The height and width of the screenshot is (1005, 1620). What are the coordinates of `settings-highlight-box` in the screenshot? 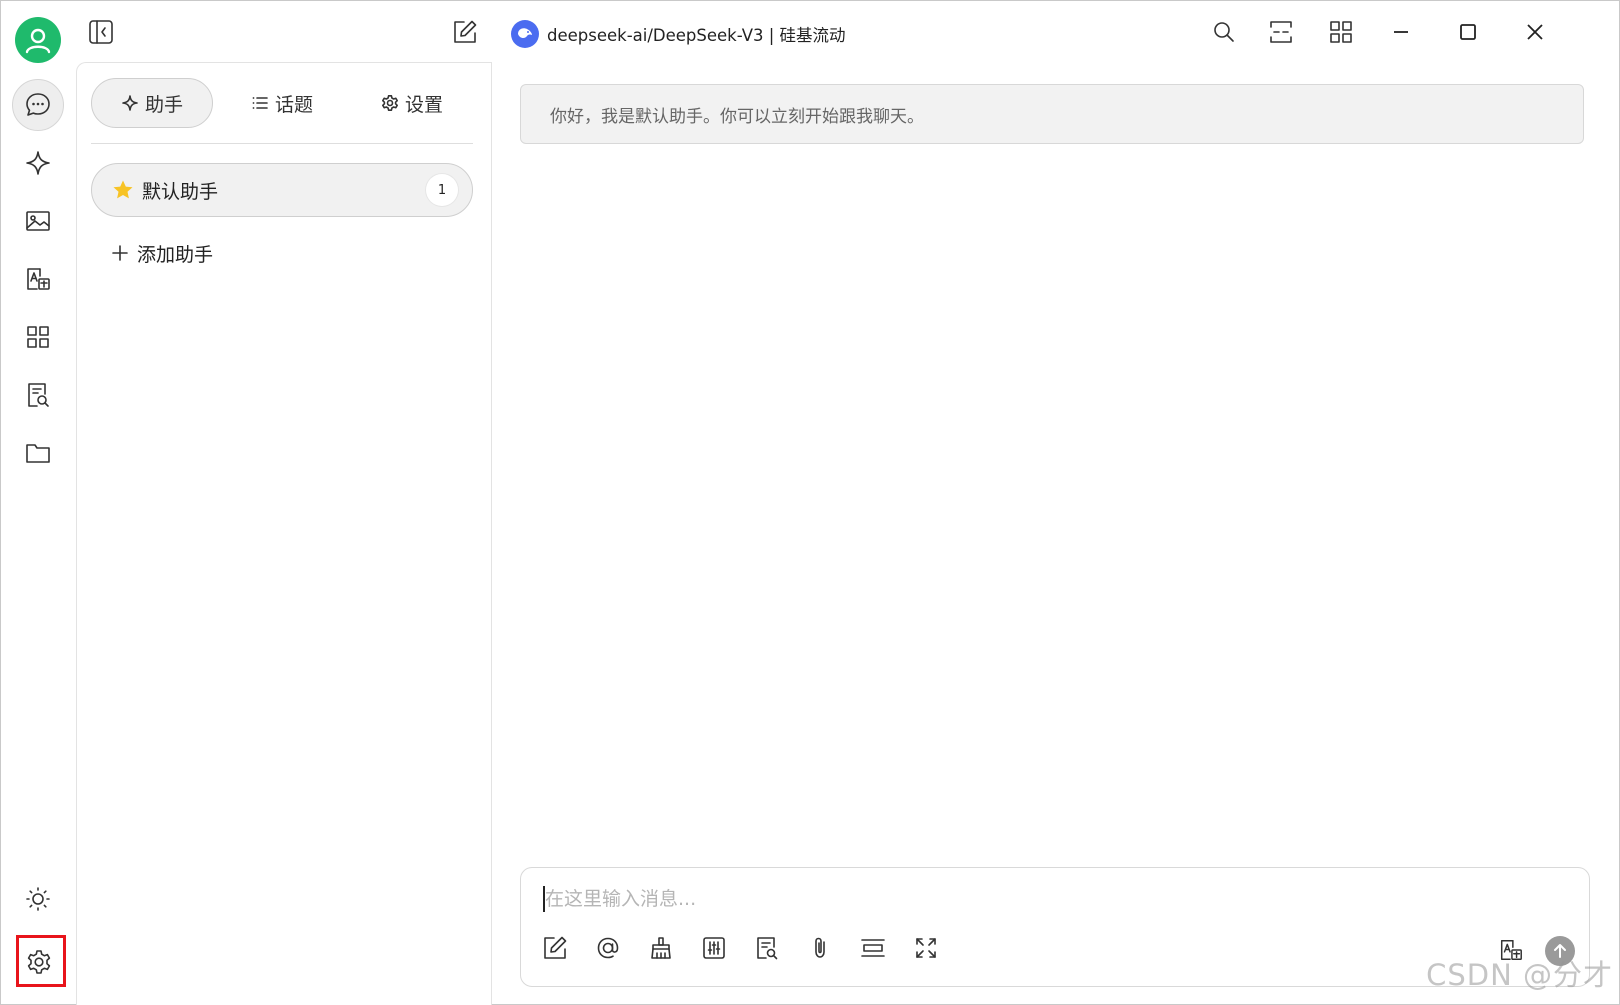 It's located at (41, 961).